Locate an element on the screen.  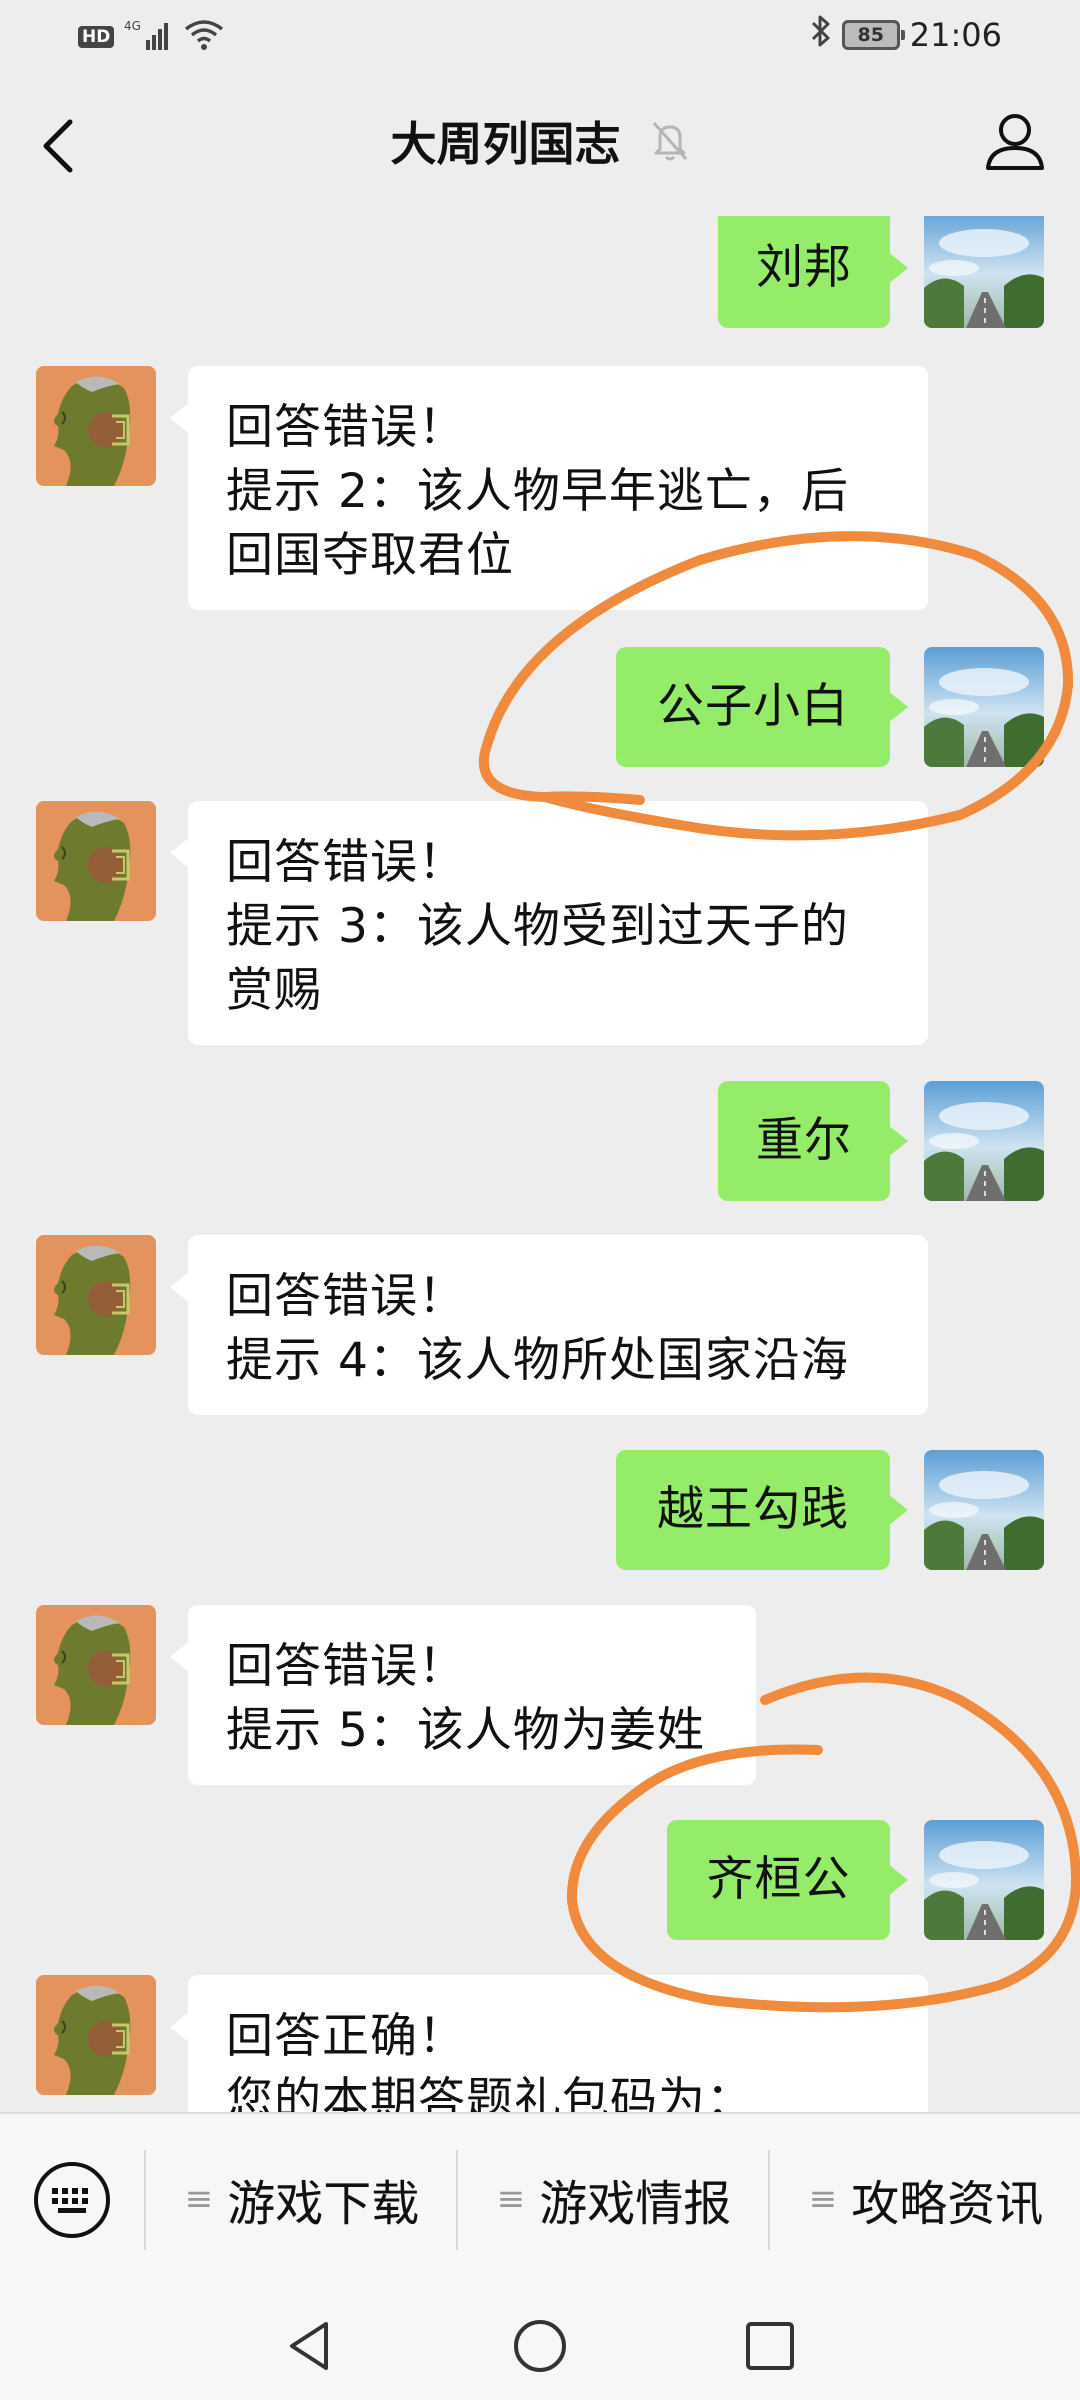
message-bot: 回答错误！ 提示 2：该人物早年逃亡，后 回国夺取君位 is located at coordinates (540, 488).